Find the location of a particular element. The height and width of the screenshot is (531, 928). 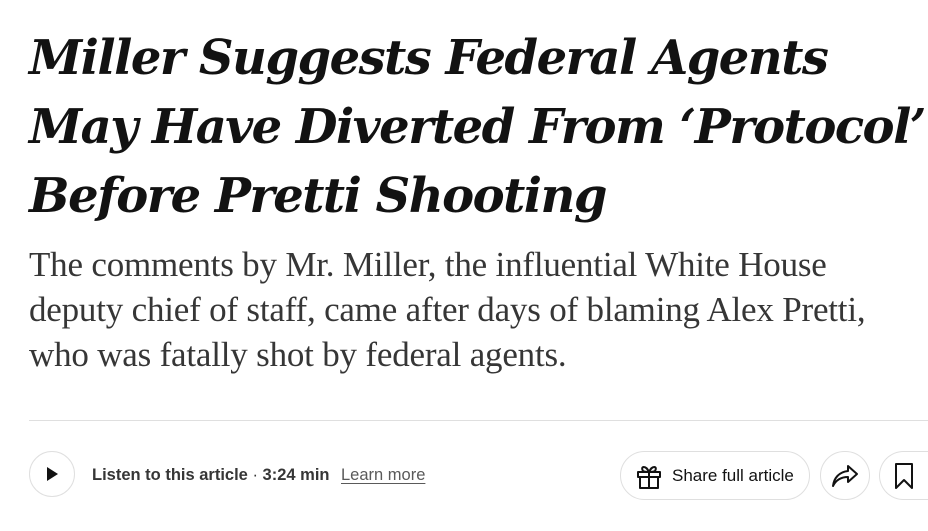

listen-info: Listen to this article · 3:24 min is located at coordinates (211, 475).